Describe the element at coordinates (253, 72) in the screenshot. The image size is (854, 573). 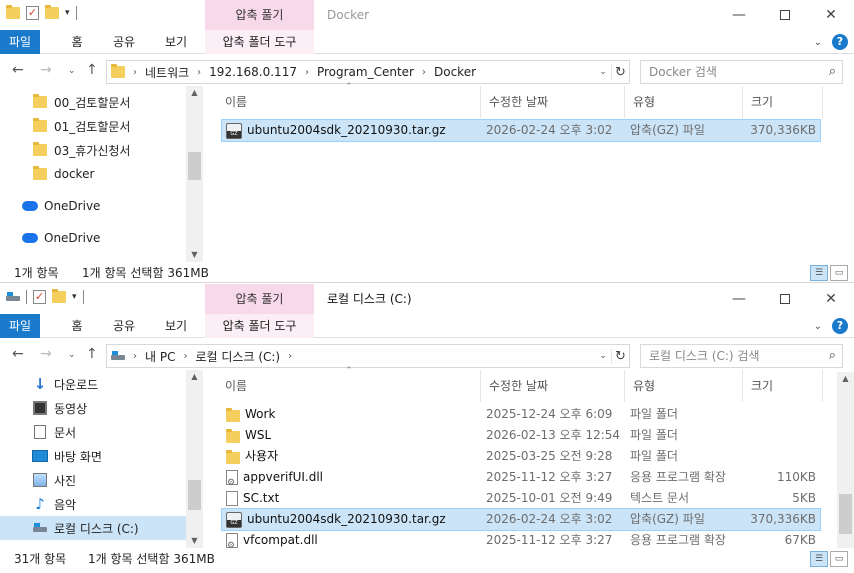
I see `breadcrumb-host: 192.168.0.117` at that location.